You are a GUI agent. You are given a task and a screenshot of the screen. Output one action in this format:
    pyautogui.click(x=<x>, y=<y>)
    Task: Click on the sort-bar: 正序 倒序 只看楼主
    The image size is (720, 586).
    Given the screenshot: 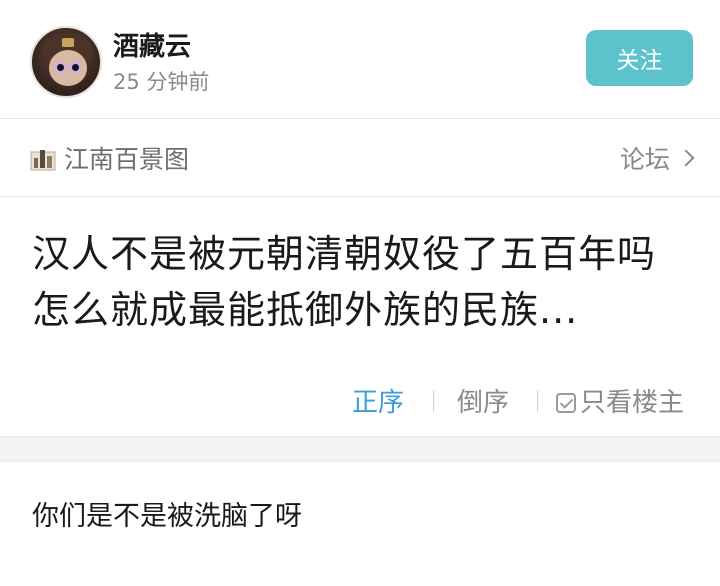 What is the action you would take?
    pyautogui.click(x=360, y=401)
    